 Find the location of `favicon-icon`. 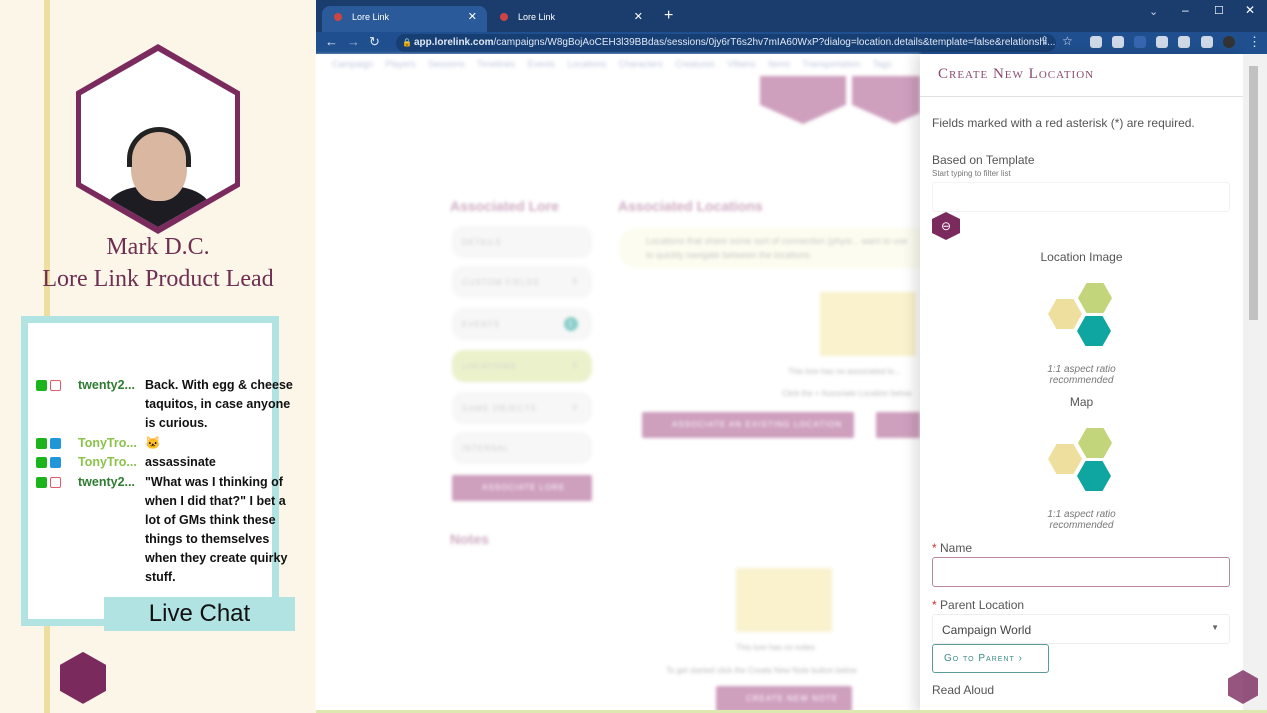

favicon-icon is located at coordinates (338, 17).